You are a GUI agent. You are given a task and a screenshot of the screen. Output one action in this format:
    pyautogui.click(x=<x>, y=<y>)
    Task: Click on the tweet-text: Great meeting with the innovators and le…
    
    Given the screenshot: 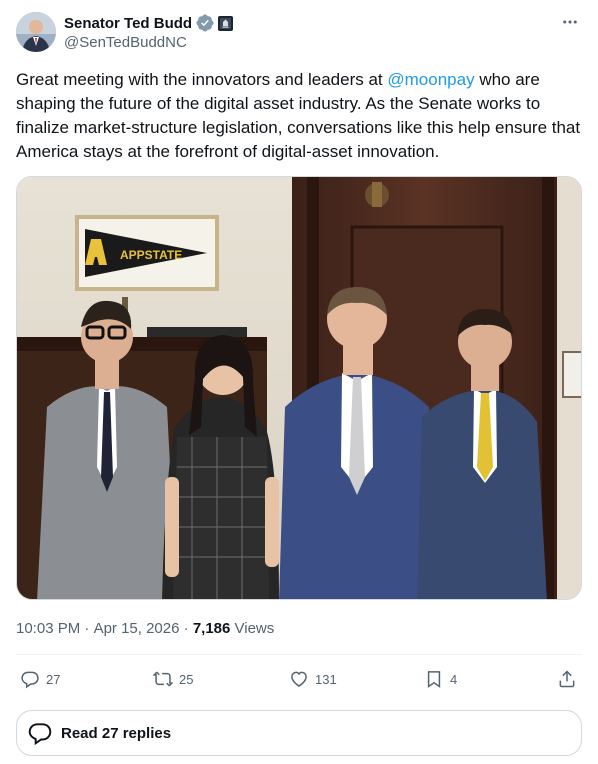 What is the action you would take?
    pyautogui.click(x=299, y=116)
    